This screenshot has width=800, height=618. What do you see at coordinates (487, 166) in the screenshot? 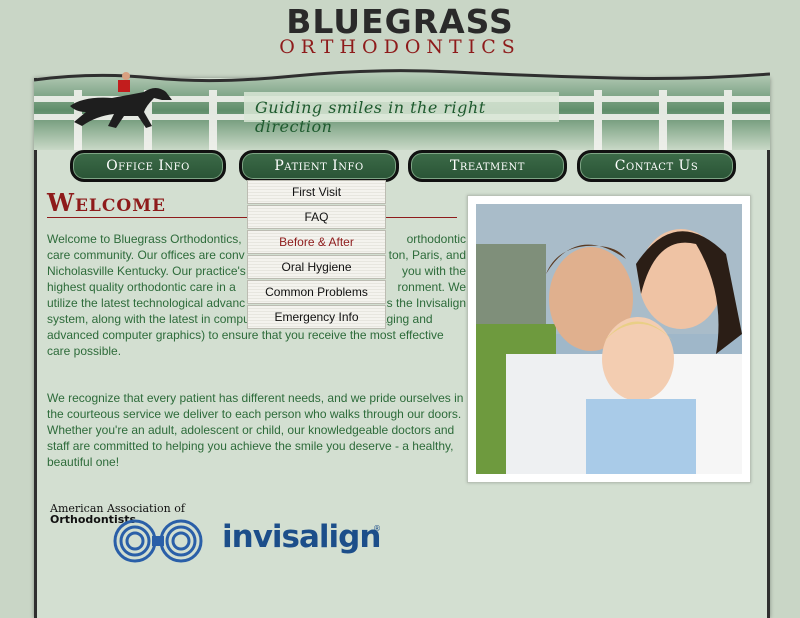
I see `nav-treatment: Treatment` at bounding box center [487, 166].